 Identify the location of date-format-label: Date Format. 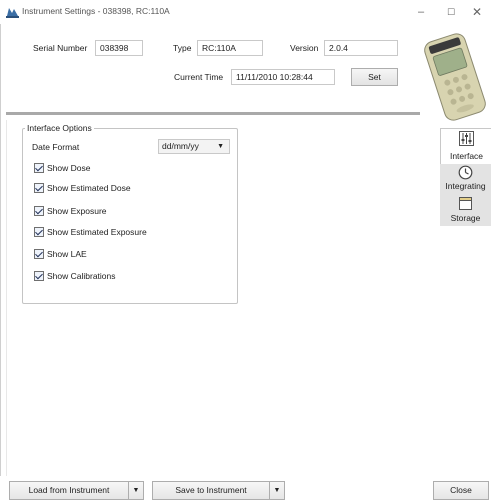
(56, 147).